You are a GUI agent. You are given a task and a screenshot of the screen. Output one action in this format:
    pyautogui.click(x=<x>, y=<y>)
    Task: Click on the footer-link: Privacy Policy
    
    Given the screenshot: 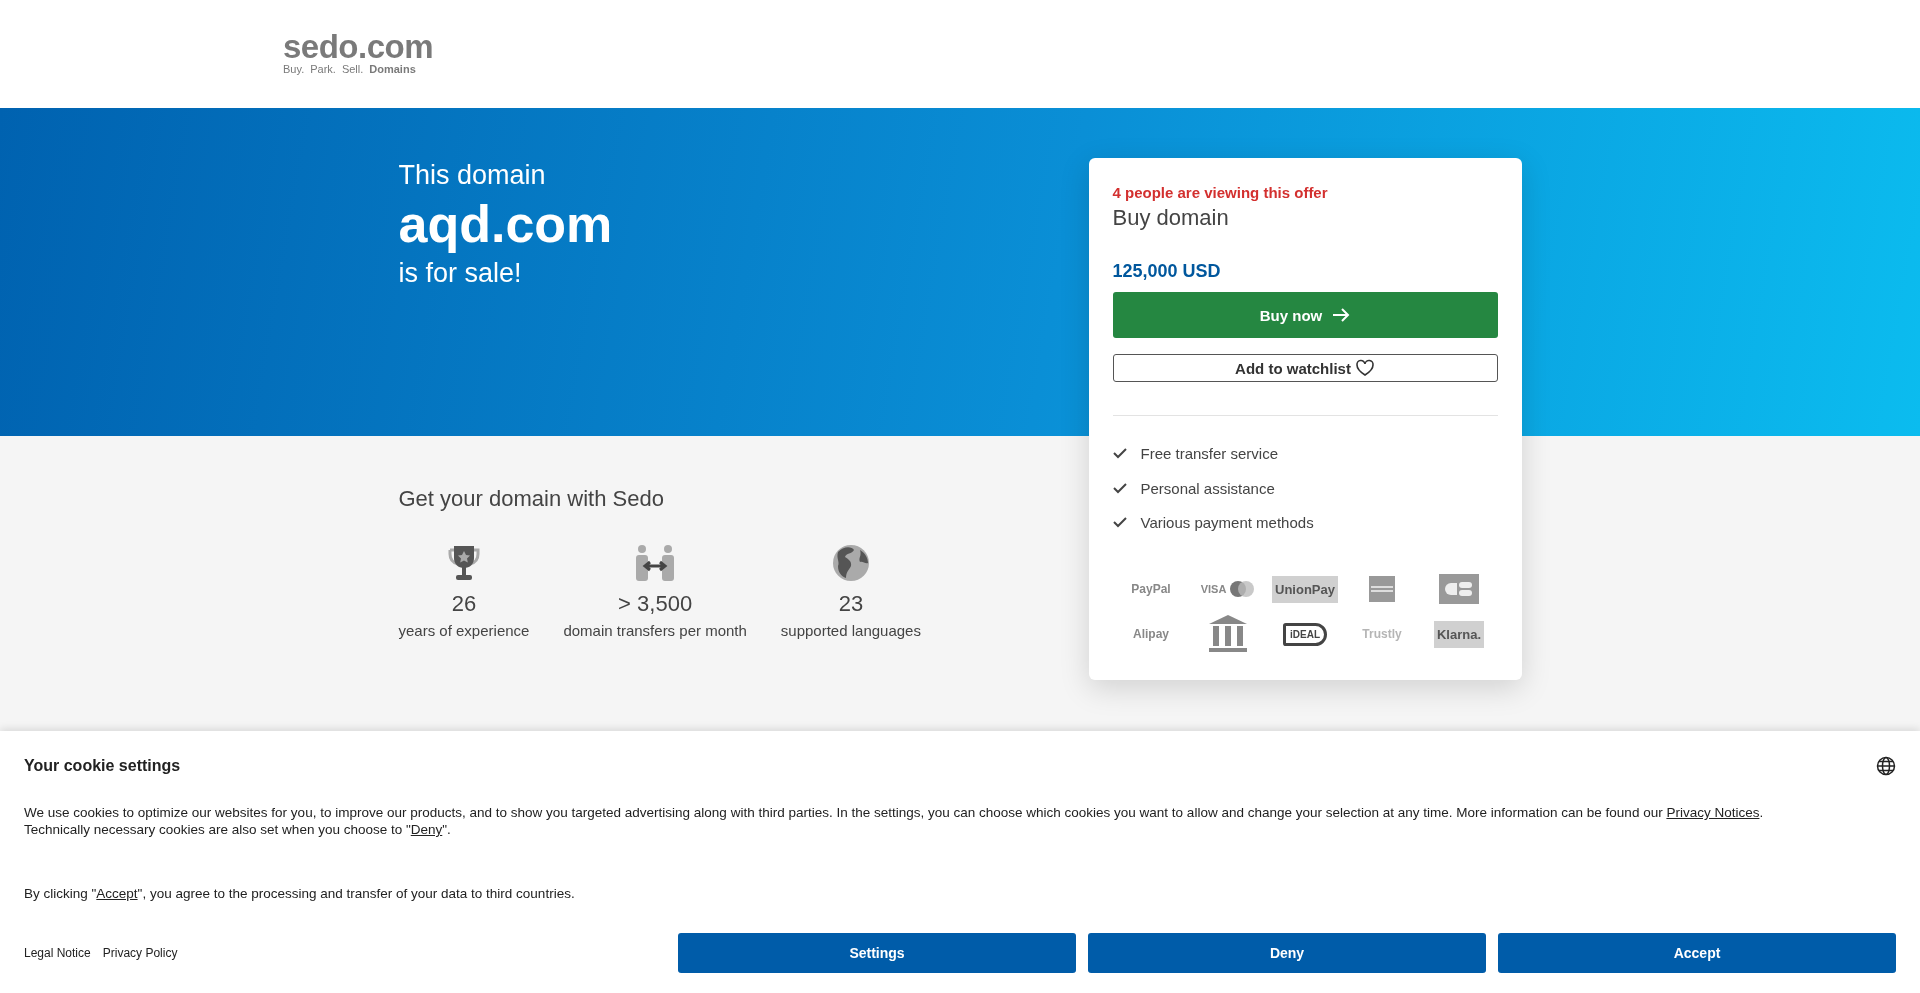 What is the action you would take?
    pyautogui.click(x=140, y=953)
    